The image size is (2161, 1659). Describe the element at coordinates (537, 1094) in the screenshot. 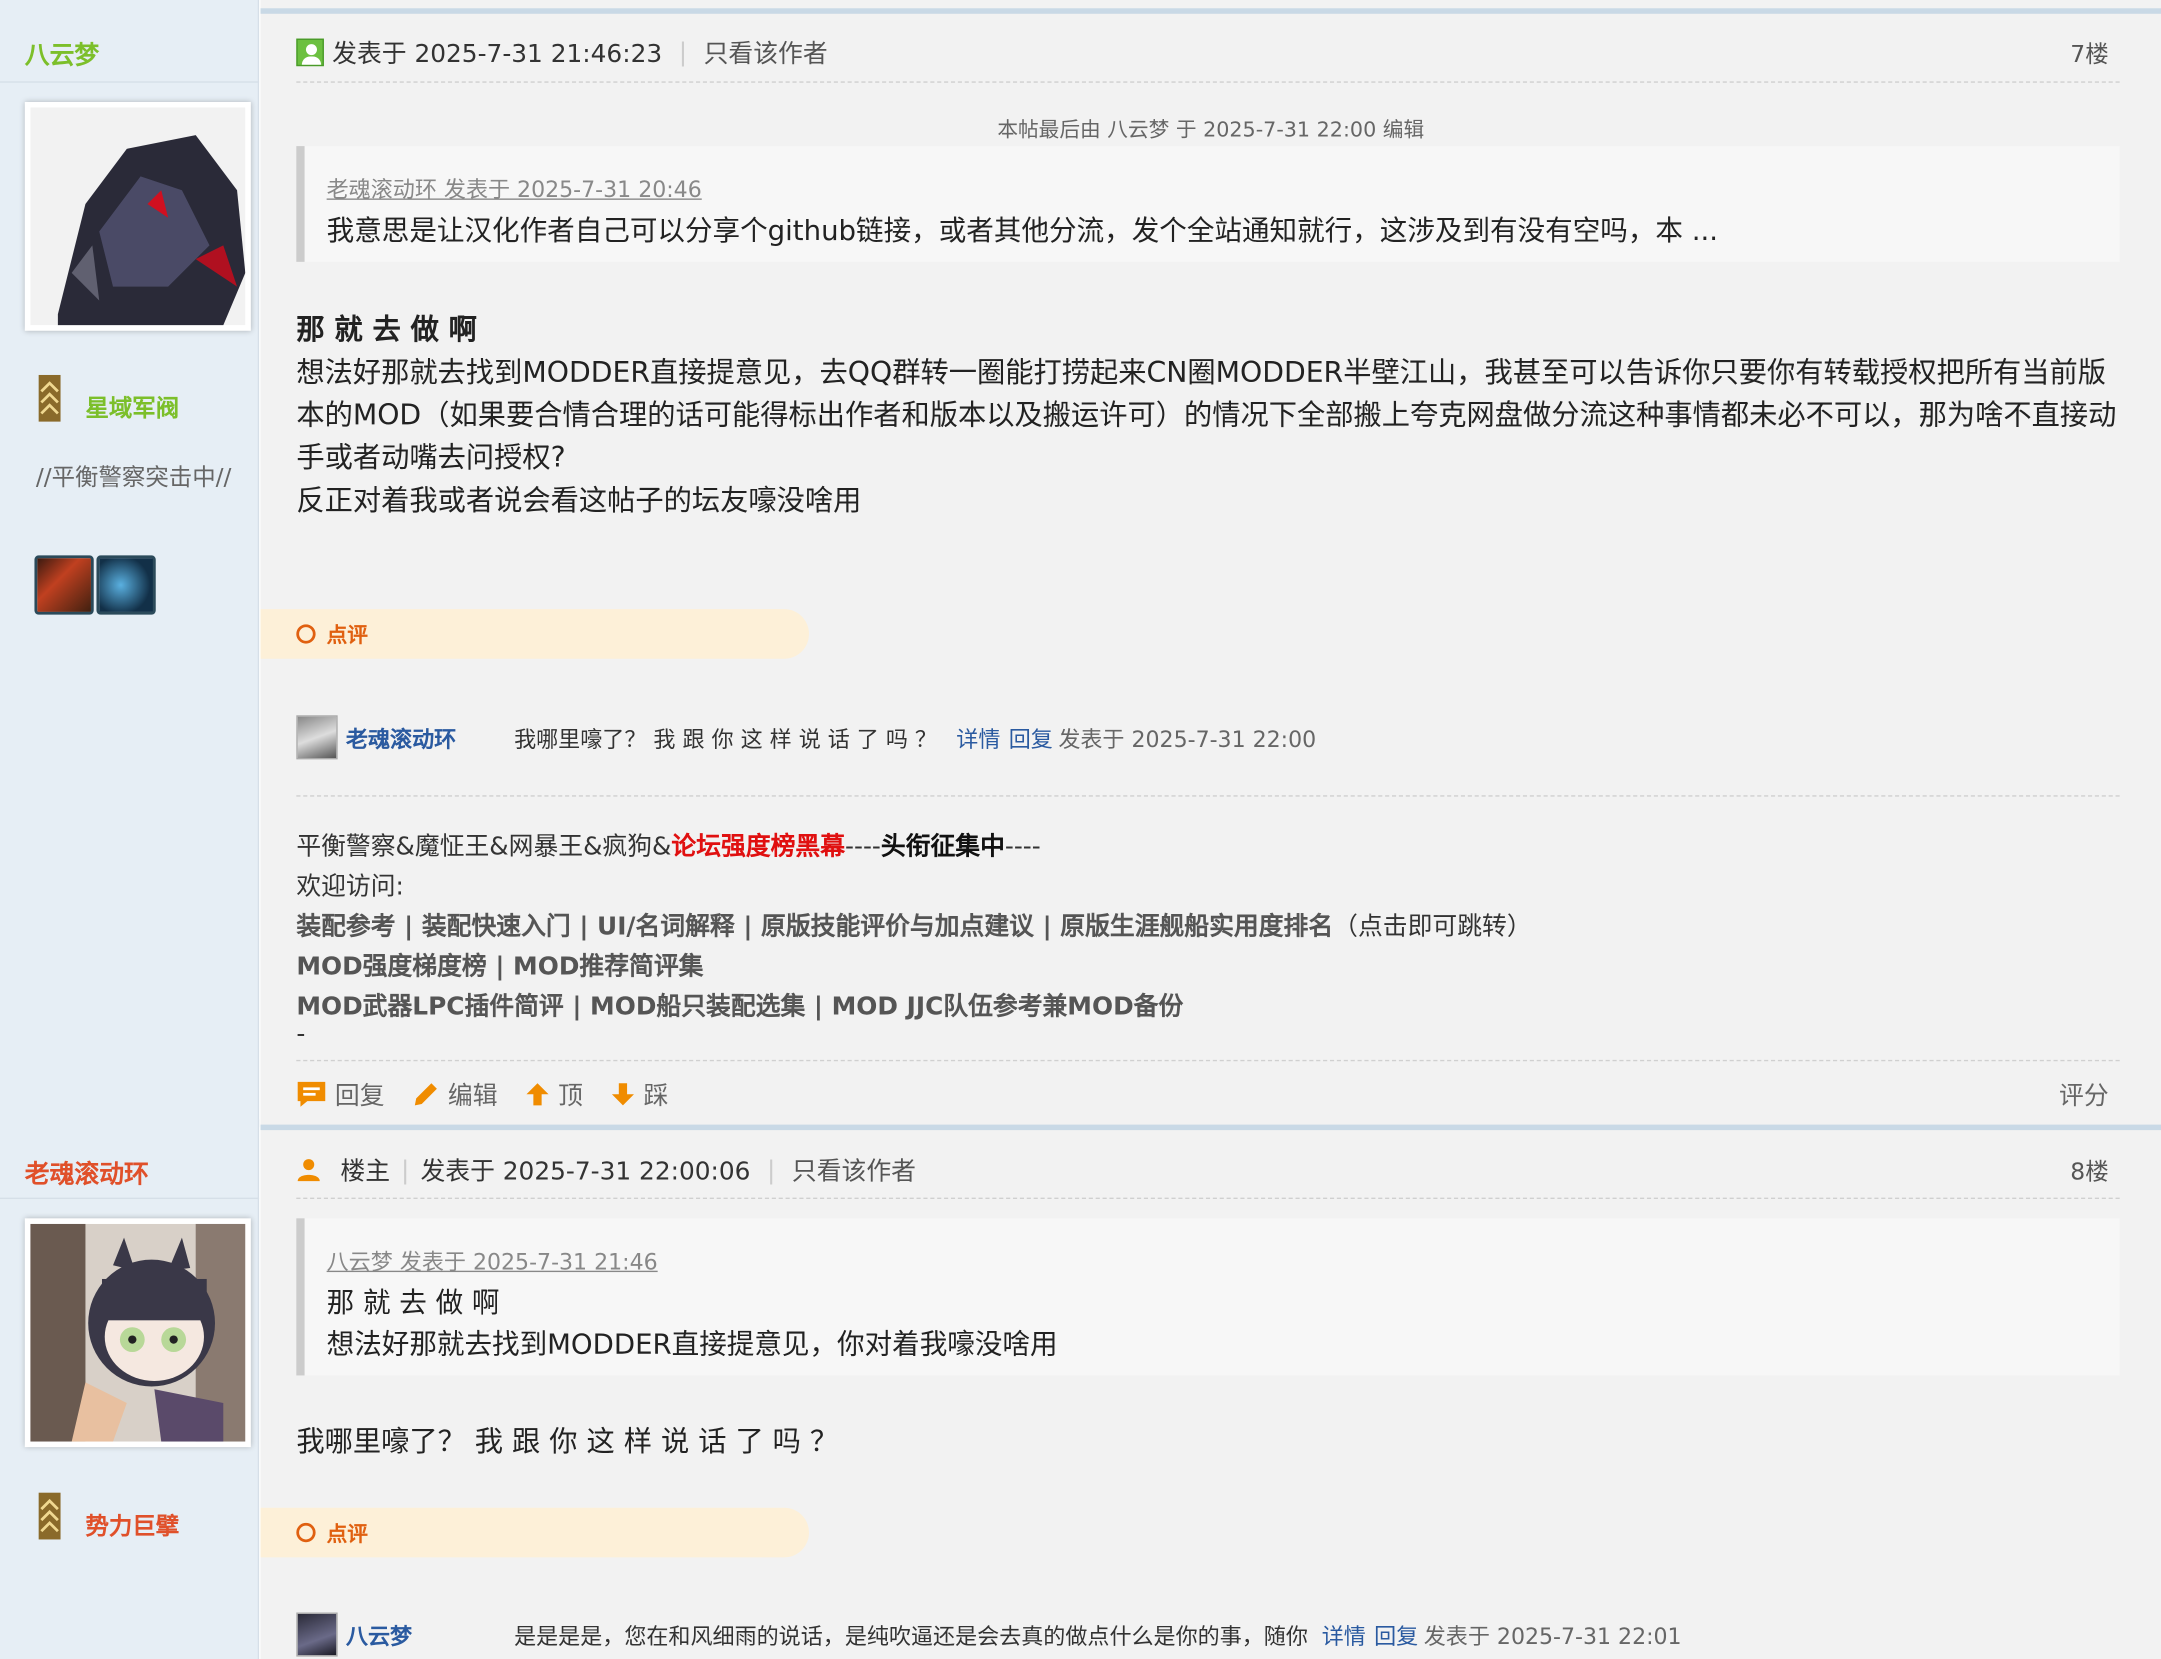

I see `arrow-up-icon` at that location.